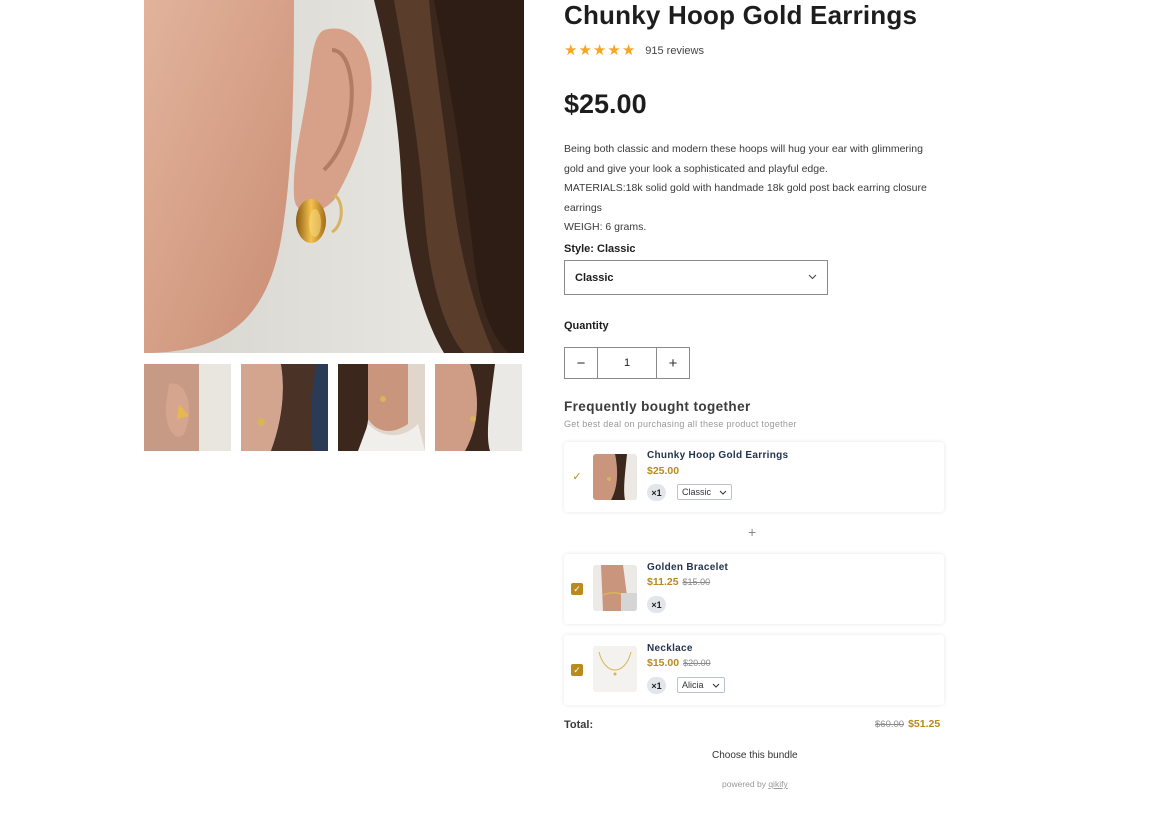 Image resolution: width=1152 pixels, height=817 pixels. What do you see at coordinates (663, 582) in the screenshot?
I see `bundle-item-price-value: $11.25` at bounding box center [663, 582].